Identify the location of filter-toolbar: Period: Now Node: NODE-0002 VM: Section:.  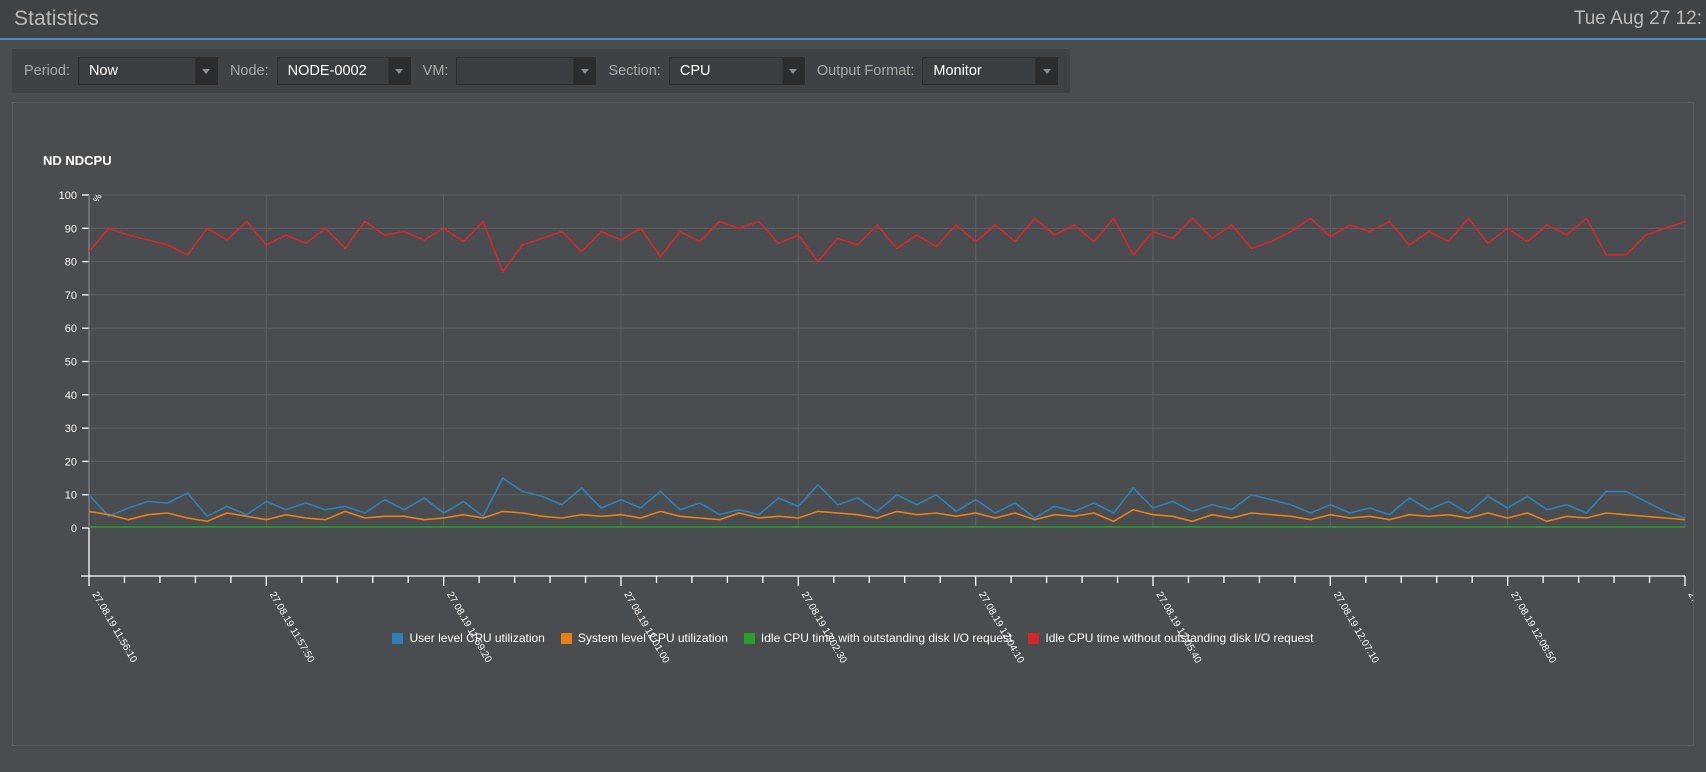
(541, 71).